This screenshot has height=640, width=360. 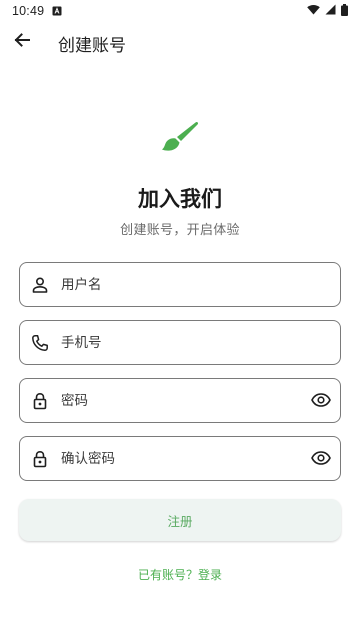 I want to click on login-link: 已有账号？登录, so click(x=180, y=574).